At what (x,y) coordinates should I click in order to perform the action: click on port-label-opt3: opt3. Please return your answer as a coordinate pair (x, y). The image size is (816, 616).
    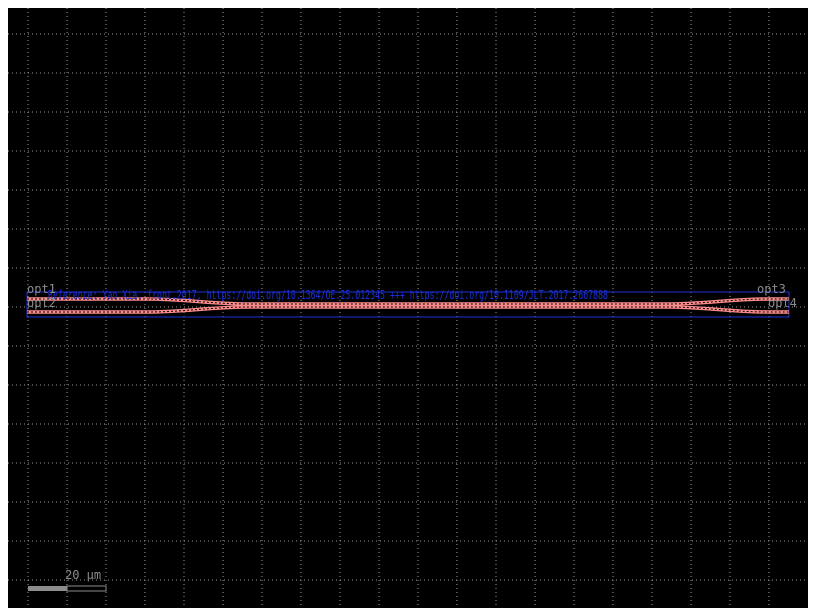
    Looking at the image, I should click on (771, 289).